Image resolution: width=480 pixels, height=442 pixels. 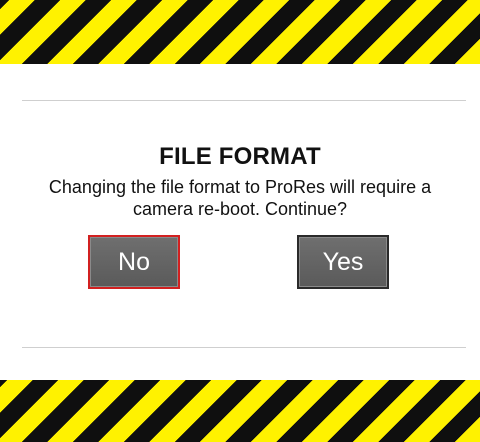 I want to click on no-button-label: No, so click(x=134, y=261).